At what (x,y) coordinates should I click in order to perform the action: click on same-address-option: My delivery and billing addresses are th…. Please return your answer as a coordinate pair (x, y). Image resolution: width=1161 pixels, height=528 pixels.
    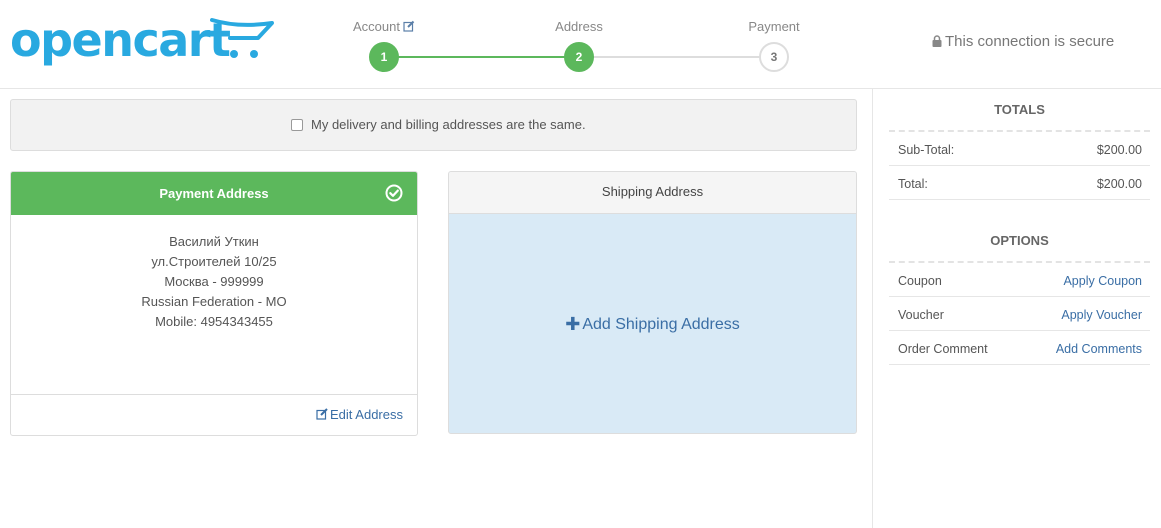
    Looking at the image, I should click on (438, 124).